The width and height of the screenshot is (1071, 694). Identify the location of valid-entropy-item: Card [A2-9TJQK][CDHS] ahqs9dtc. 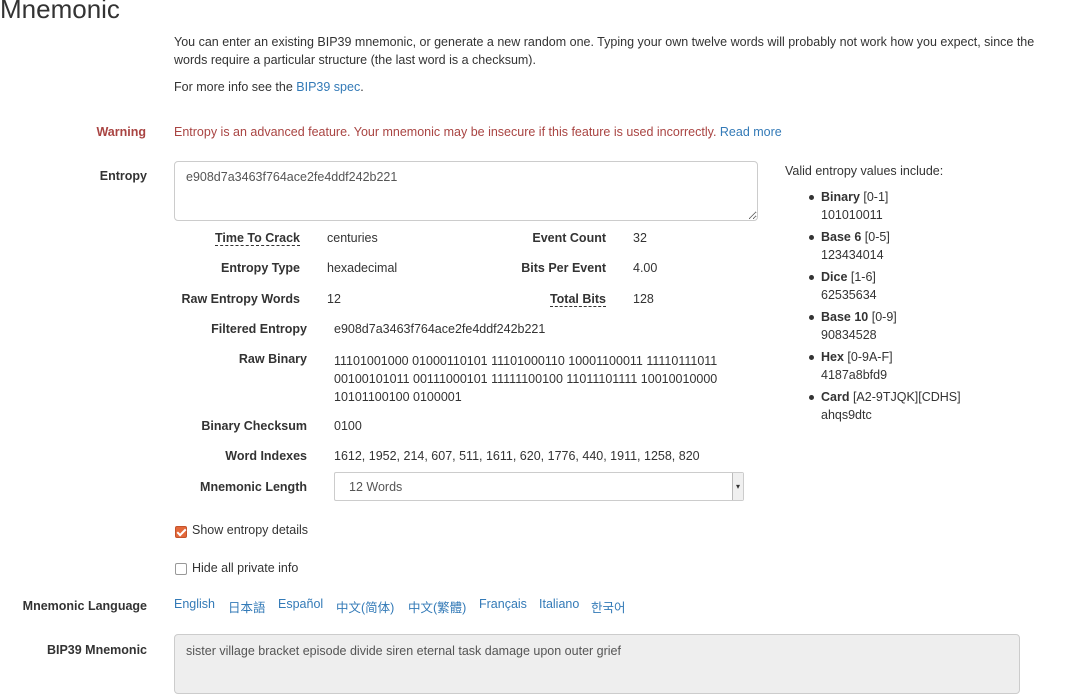
(885, 406).